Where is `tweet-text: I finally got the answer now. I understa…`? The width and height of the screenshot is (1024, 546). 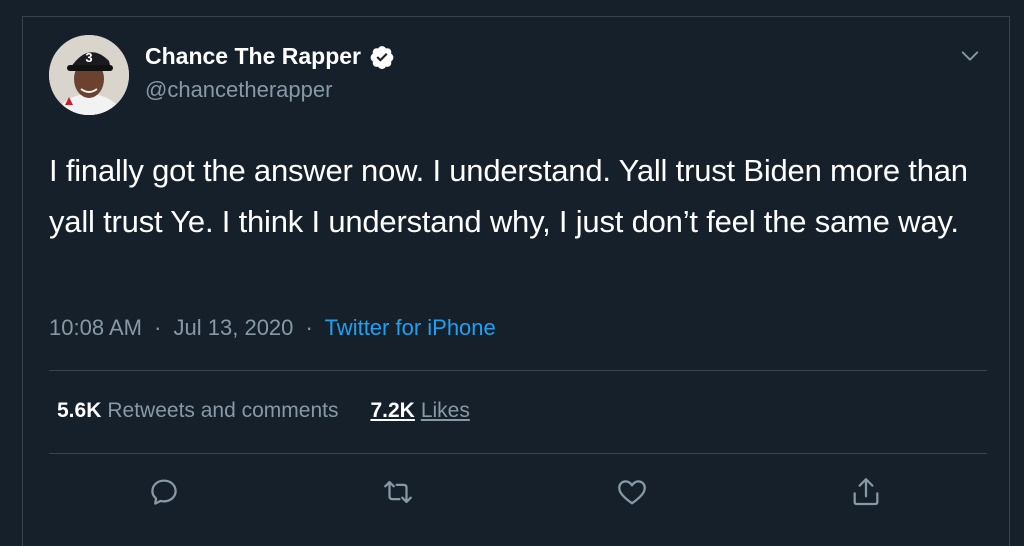
tweet-text: I finally got the answer now. I understa… is located at coordinates (508, 196).